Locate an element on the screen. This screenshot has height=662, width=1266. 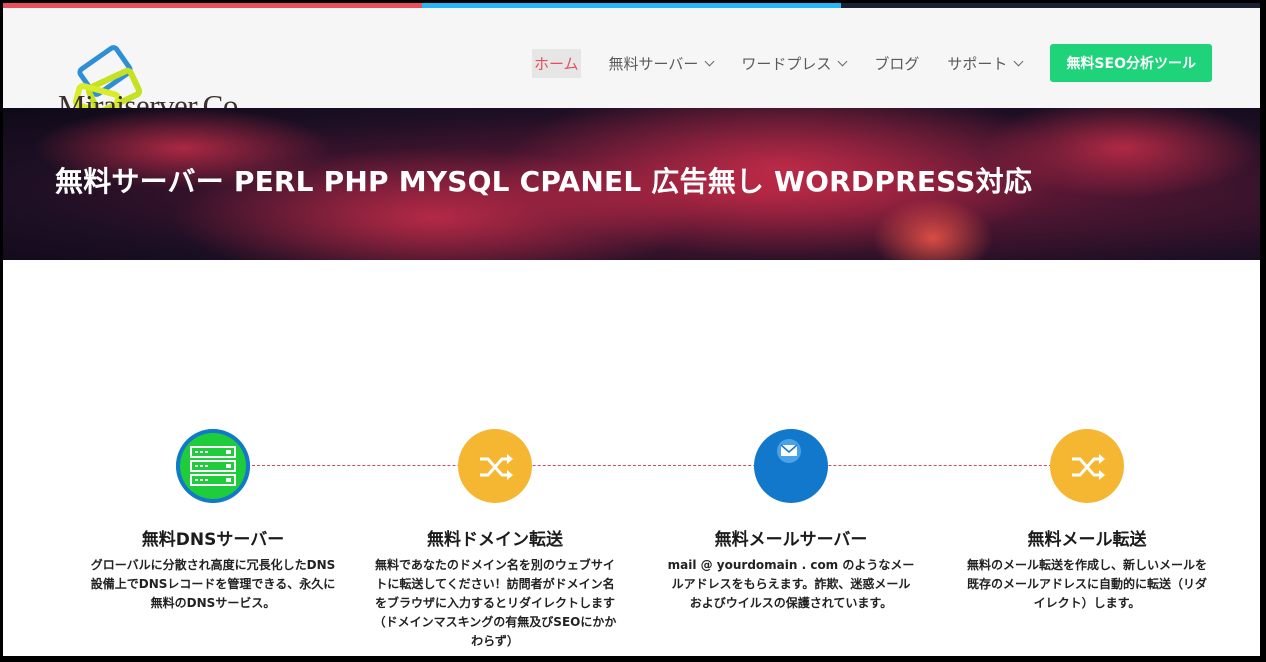
feature-title: 無料ドメイン転送 is located at coordinates (495, 540).